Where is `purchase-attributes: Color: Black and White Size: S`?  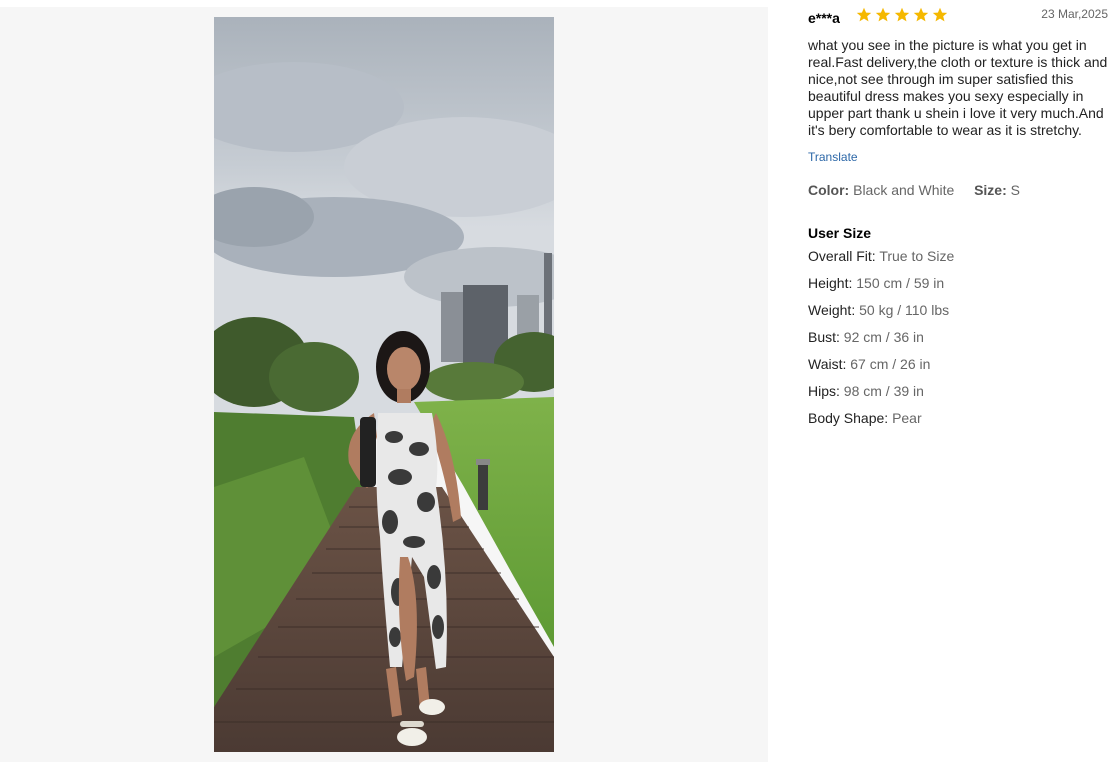 purchase-attributes: Color: Black and White Size: S is located at coordinates (959, 190).